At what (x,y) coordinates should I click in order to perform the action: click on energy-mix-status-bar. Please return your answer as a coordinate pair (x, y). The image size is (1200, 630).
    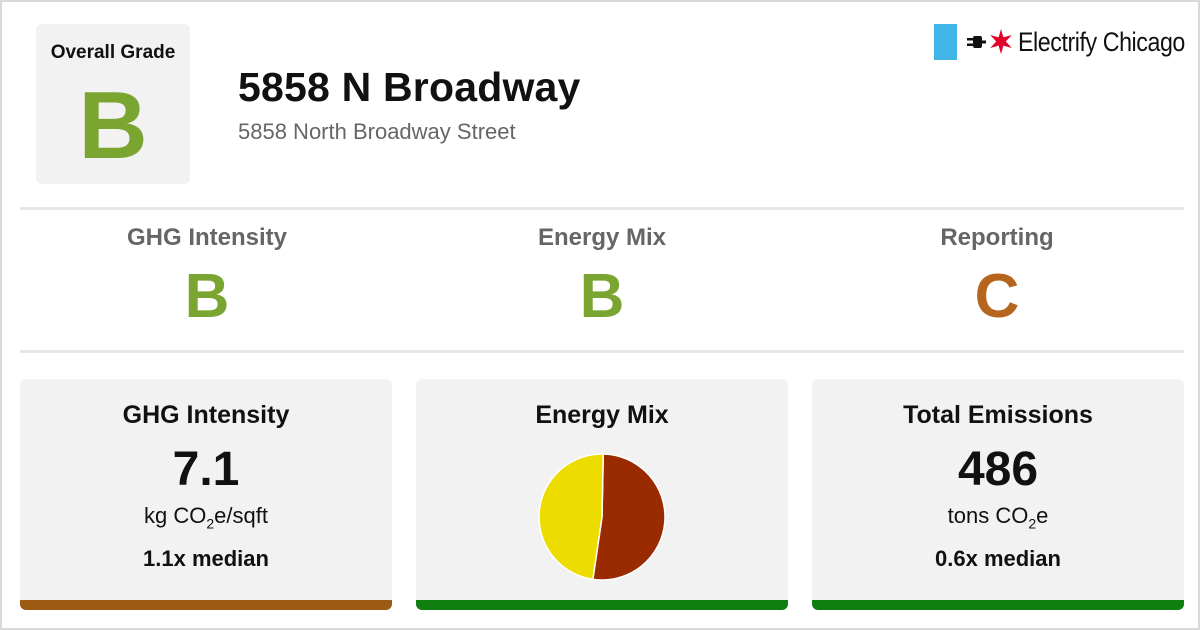
    Looking at the image, I should click on (602, 605).